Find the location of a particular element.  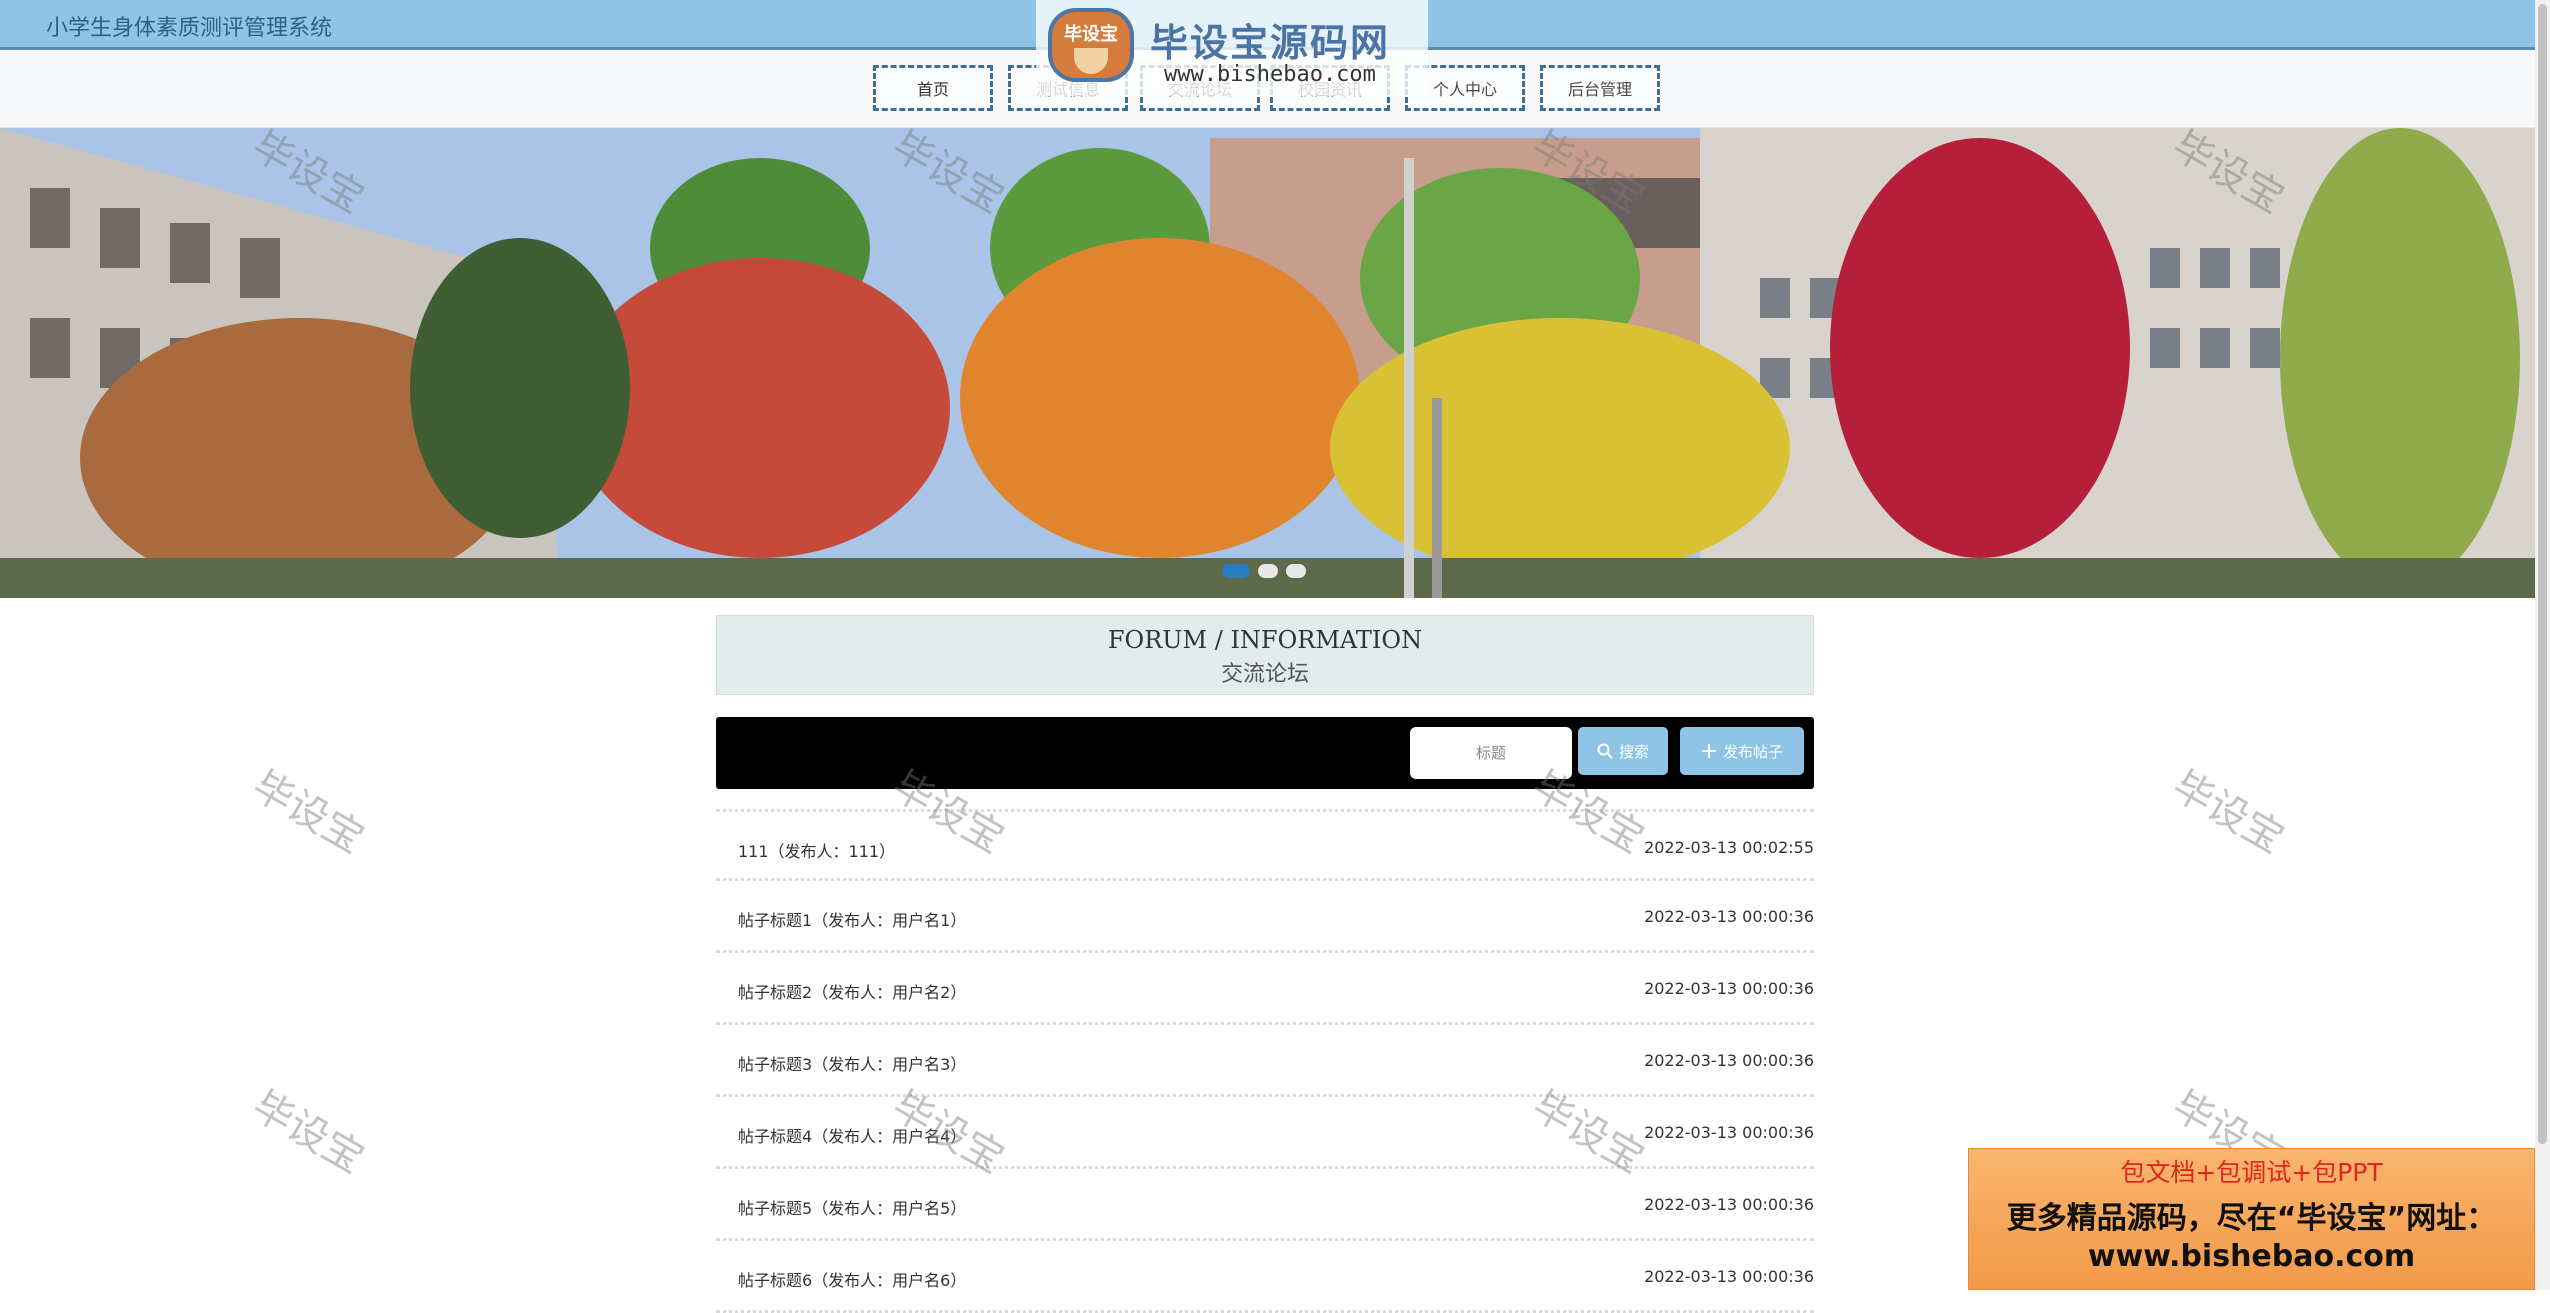

post-title: 帖子标题2（发布人：用户名2） is located at coordinates (852, 991).